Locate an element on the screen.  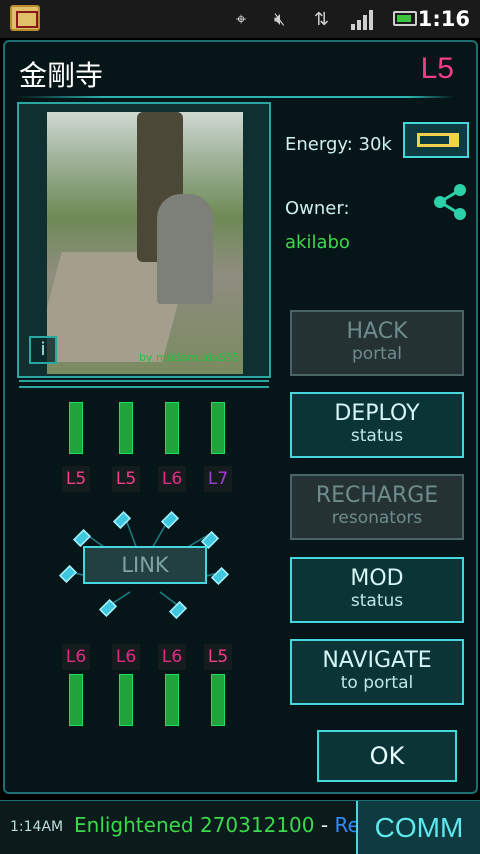
recharge-button: RECHARGE resonators is located at coordinates (377, 507).